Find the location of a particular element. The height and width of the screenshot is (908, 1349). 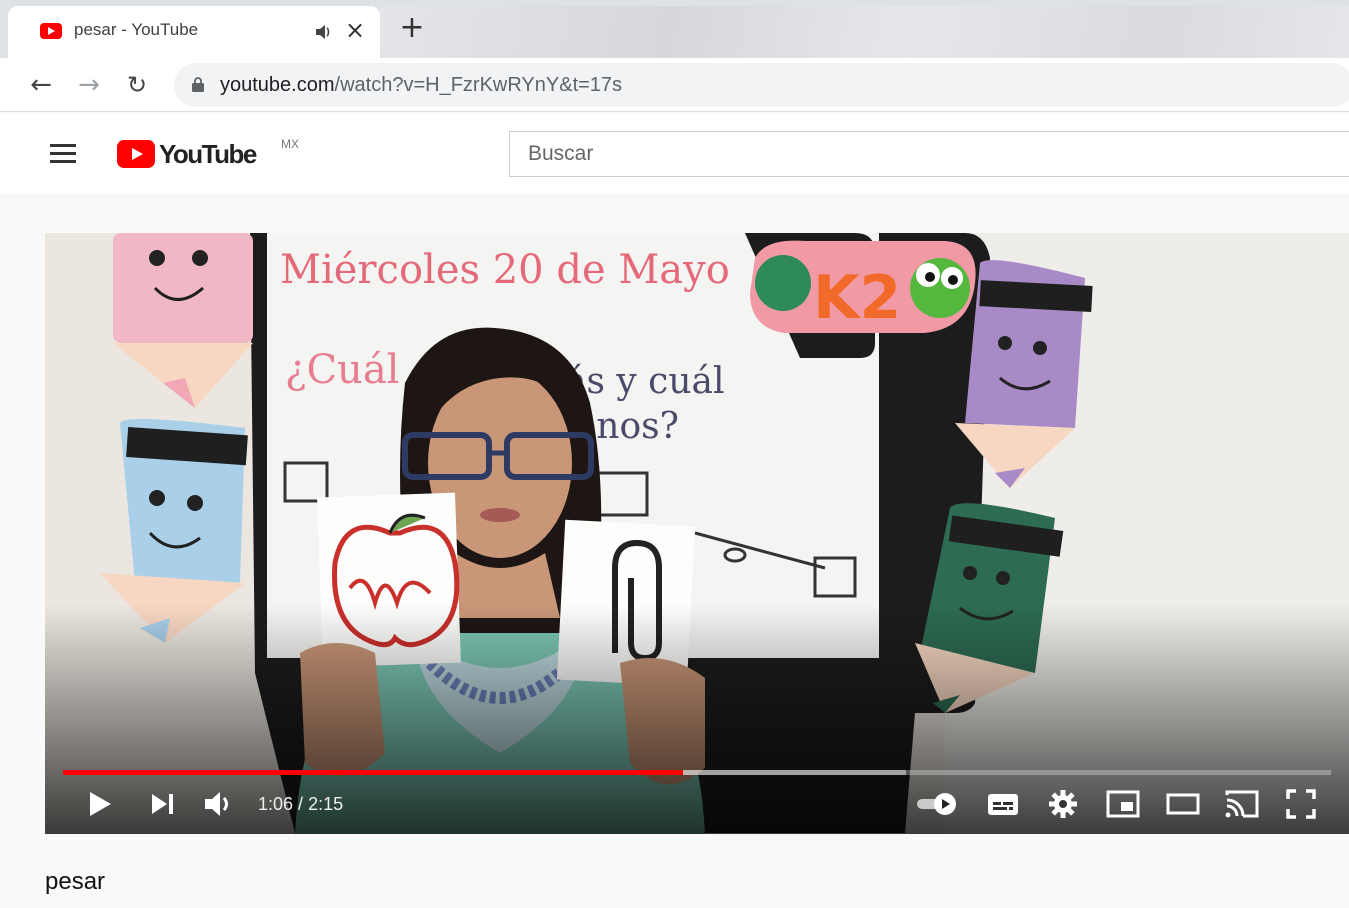

video-title: pesar is located at coordinates (75, 881).